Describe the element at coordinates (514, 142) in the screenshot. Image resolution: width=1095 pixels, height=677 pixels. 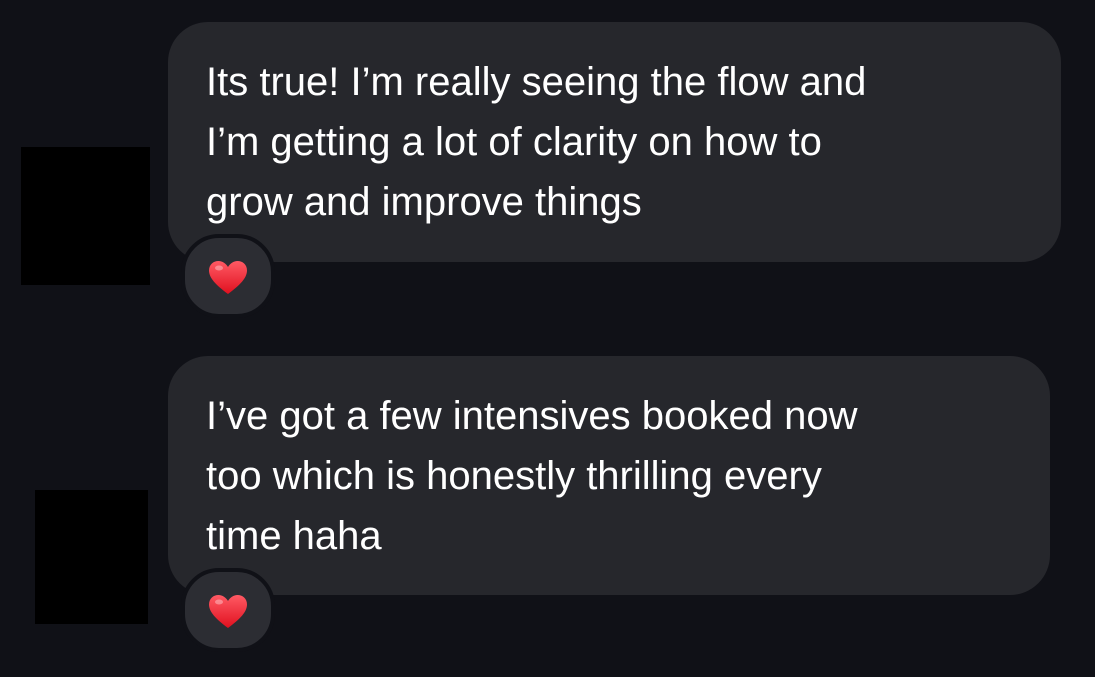
I see `message-text-line: I’m getting a lot of clarity on how to` at that location.